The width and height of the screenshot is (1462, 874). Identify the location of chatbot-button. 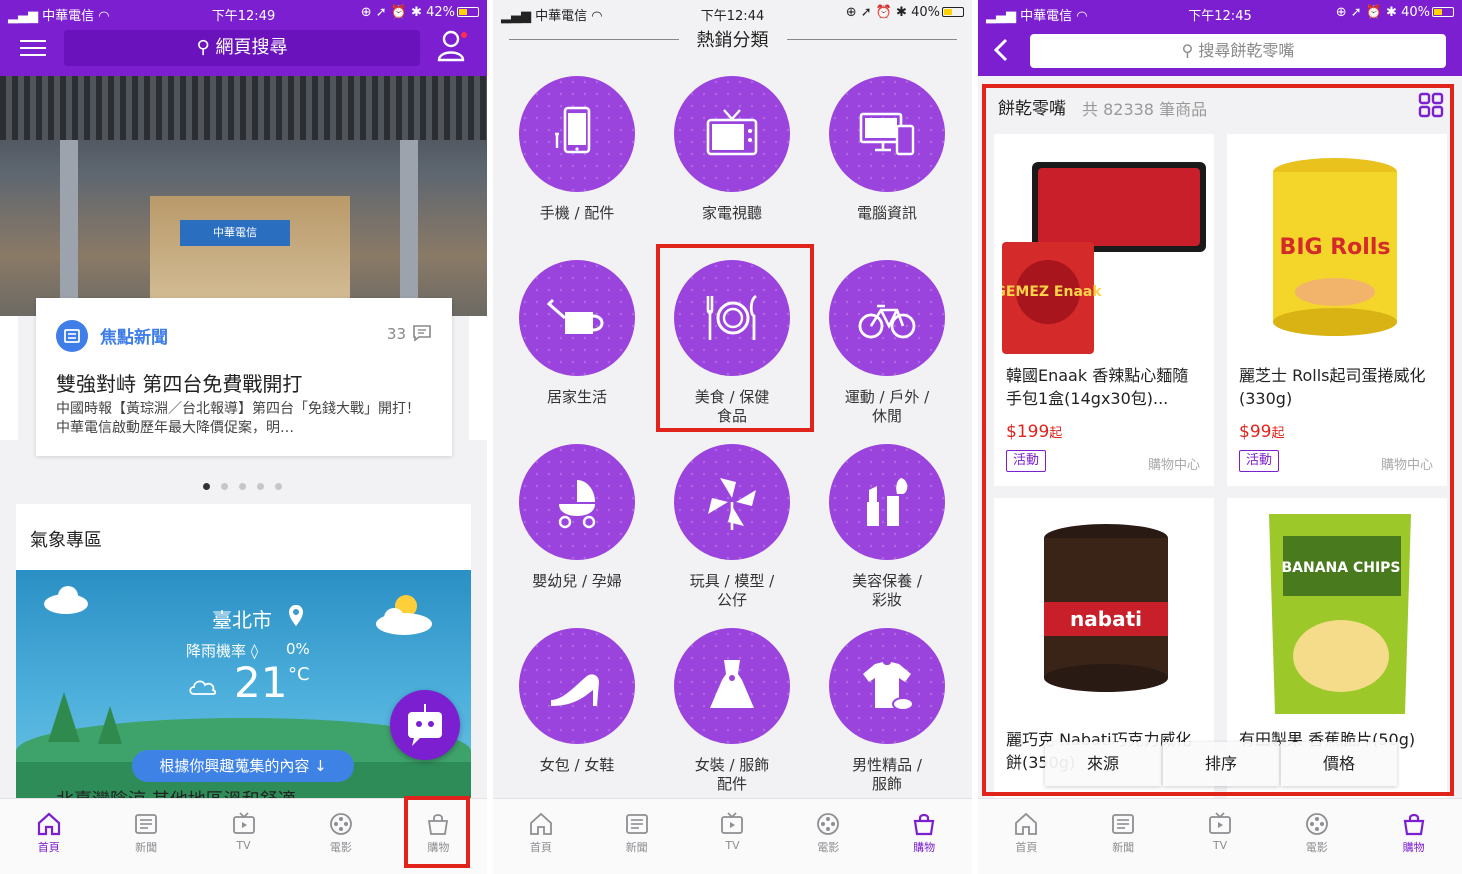
(425, 725).